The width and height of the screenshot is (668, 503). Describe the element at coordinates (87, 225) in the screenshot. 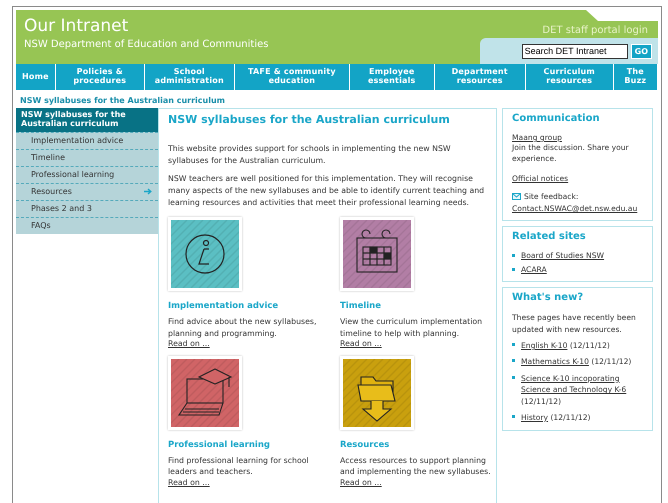

I see `sidebar-item: FAQs` at that location.